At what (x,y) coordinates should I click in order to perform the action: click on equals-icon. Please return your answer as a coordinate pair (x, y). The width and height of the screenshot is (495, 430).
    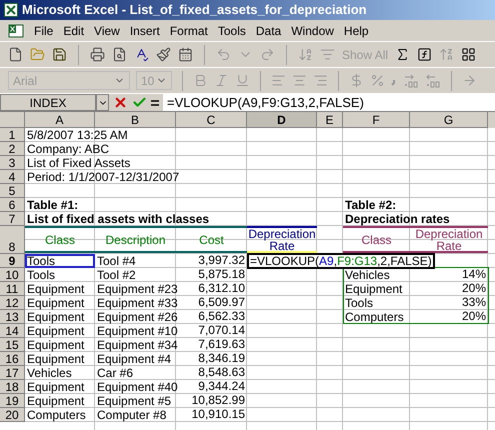
    Looking at the image, I should click on (155, 102).